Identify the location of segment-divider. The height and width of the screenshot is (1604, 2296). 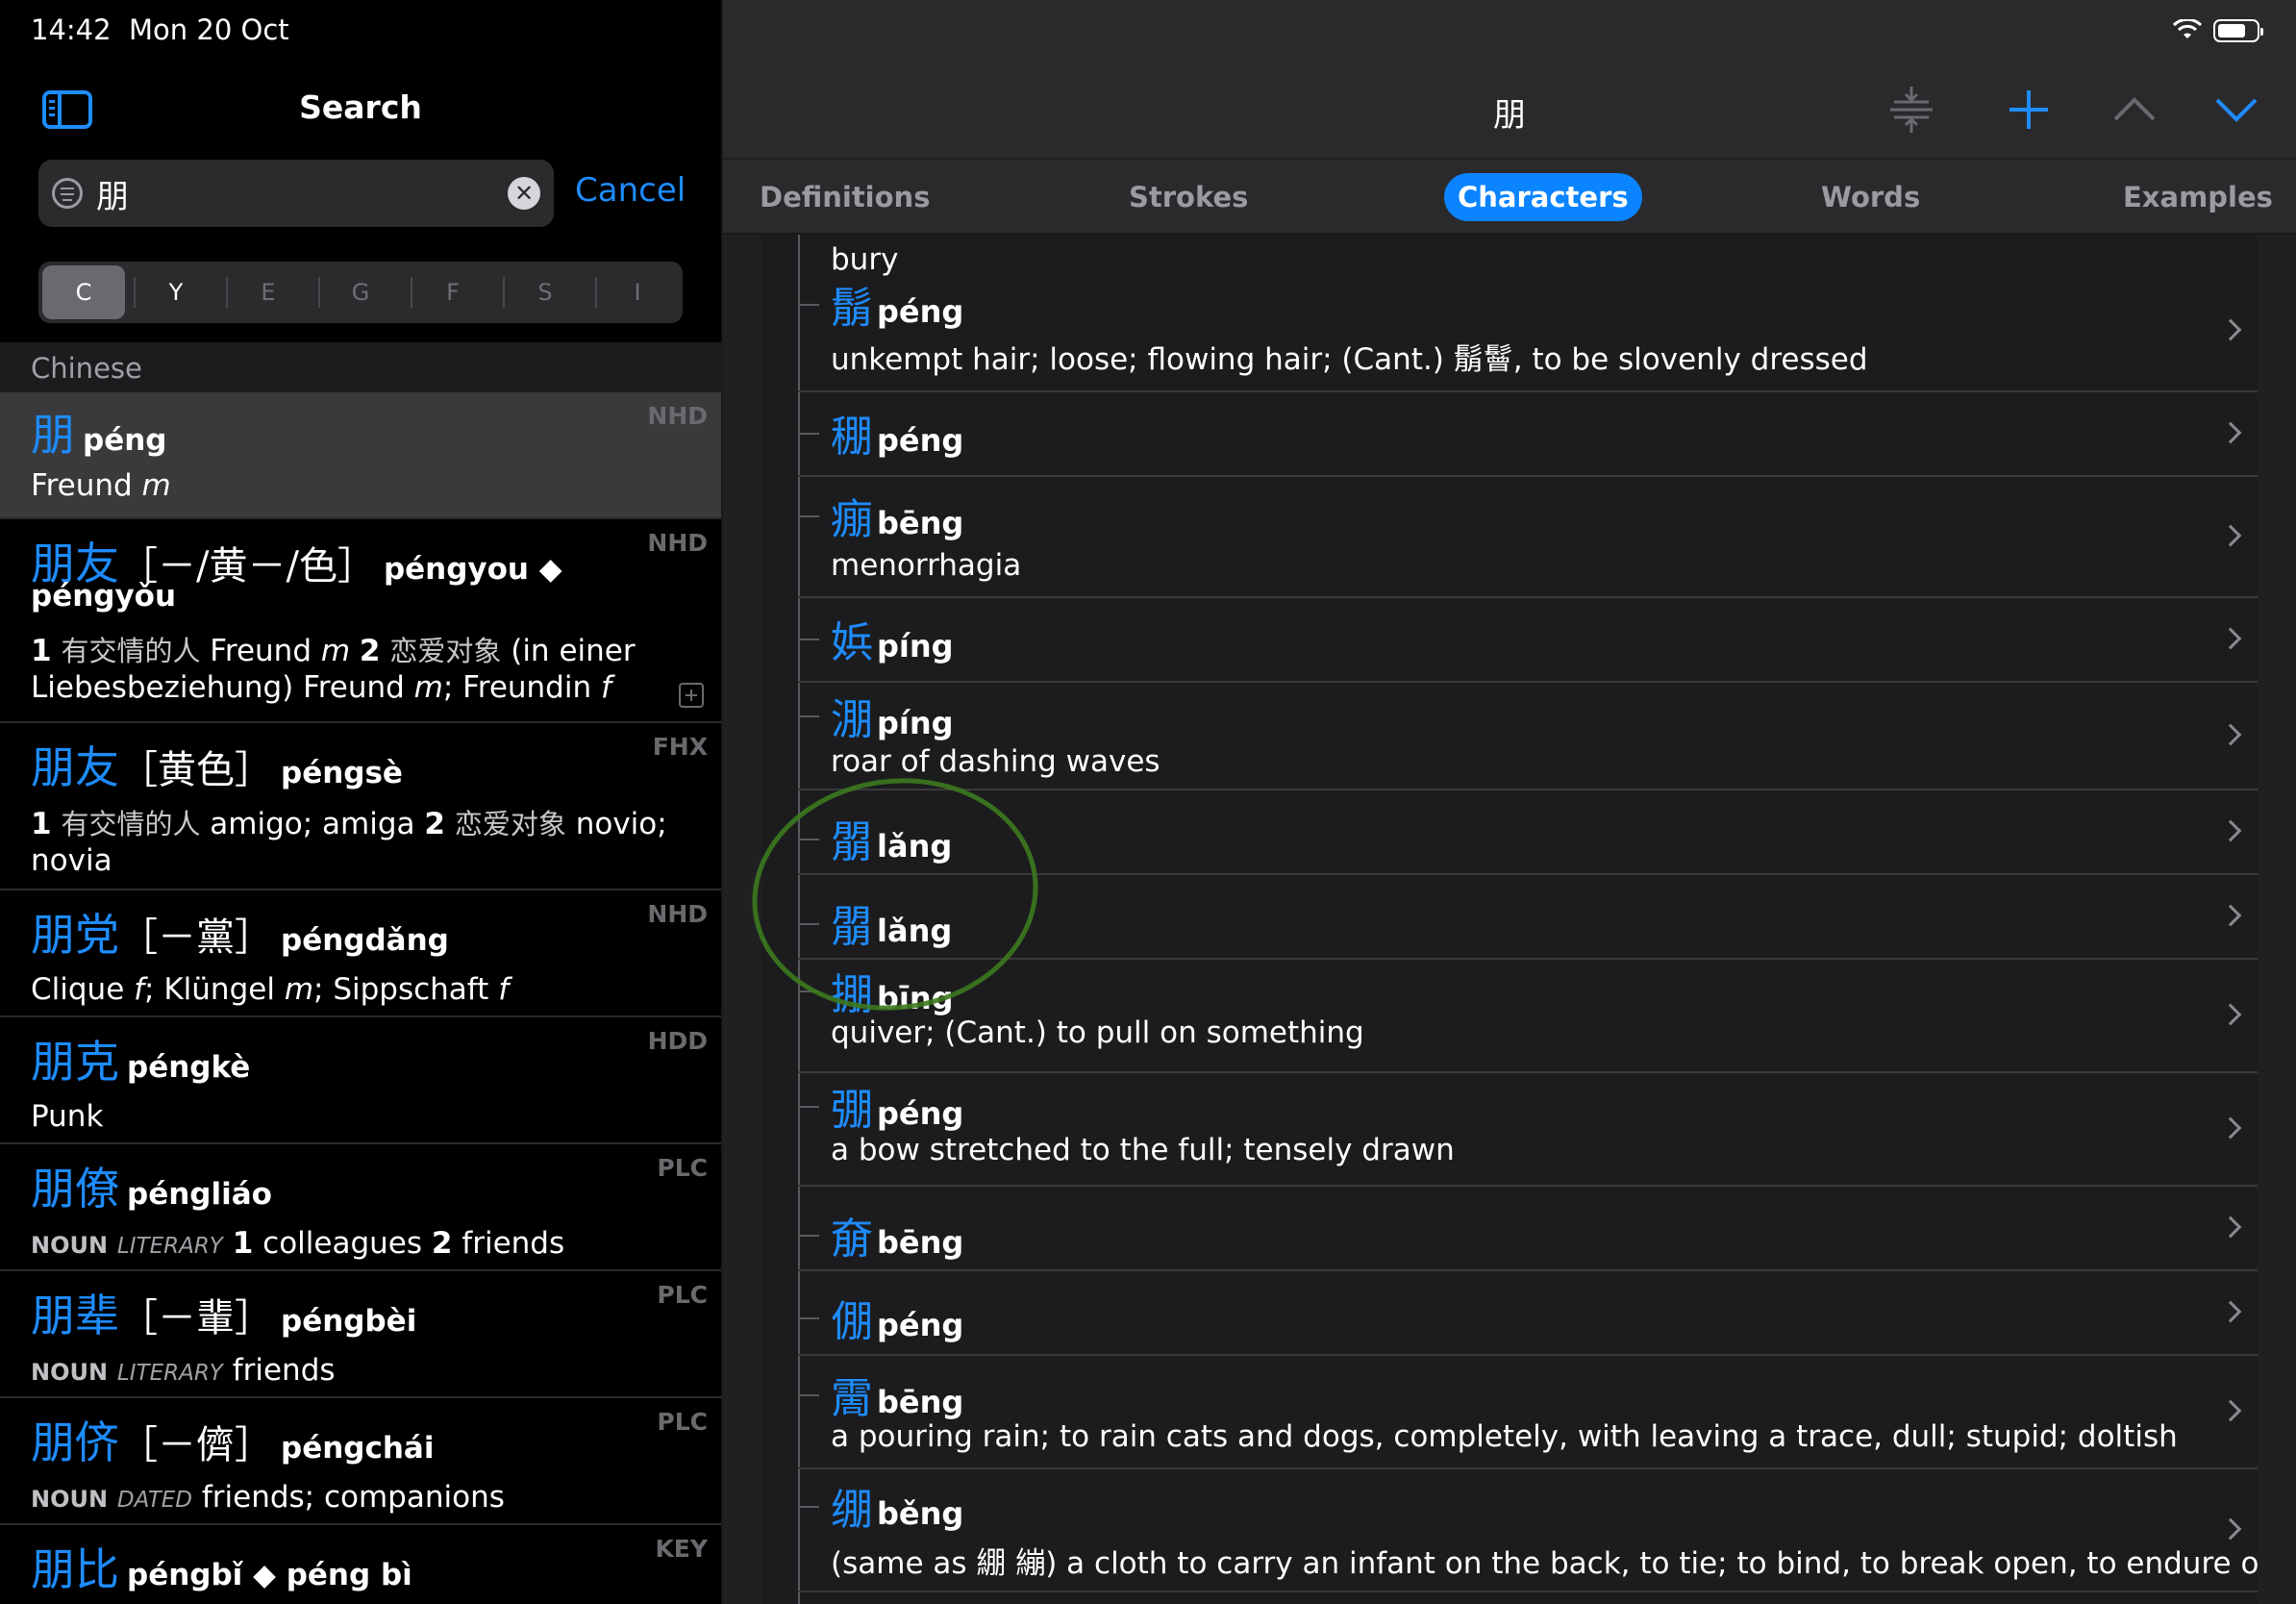
(135, 292).